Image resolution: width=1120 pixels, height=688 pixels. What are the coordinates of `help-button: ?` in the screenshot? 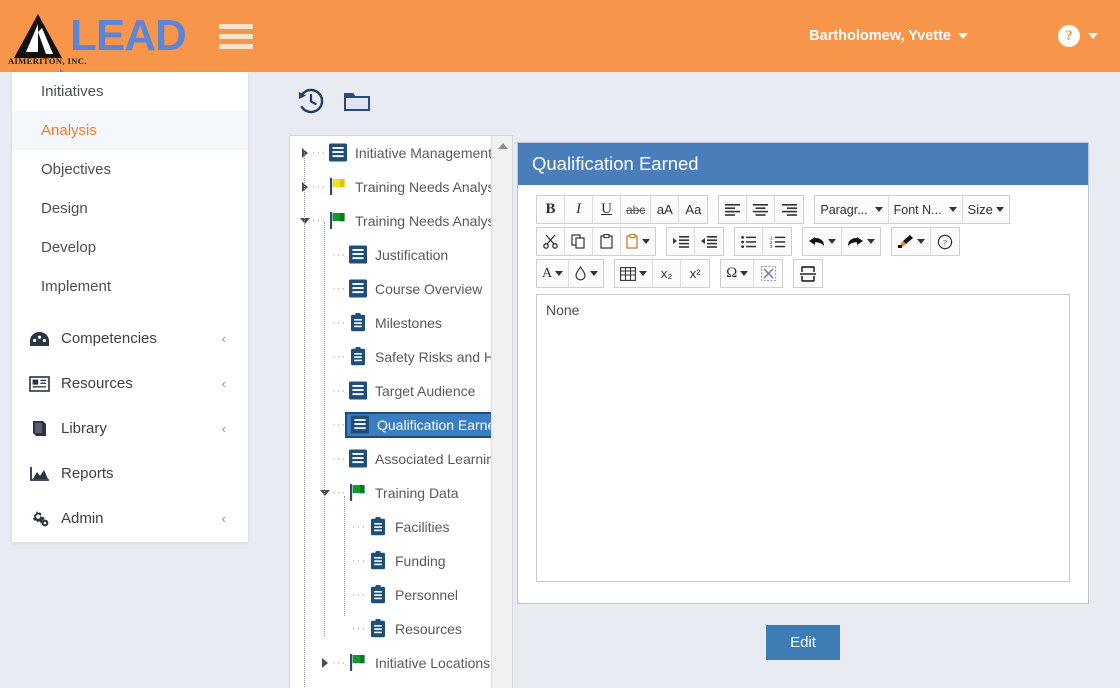 It's located at (945, 241).